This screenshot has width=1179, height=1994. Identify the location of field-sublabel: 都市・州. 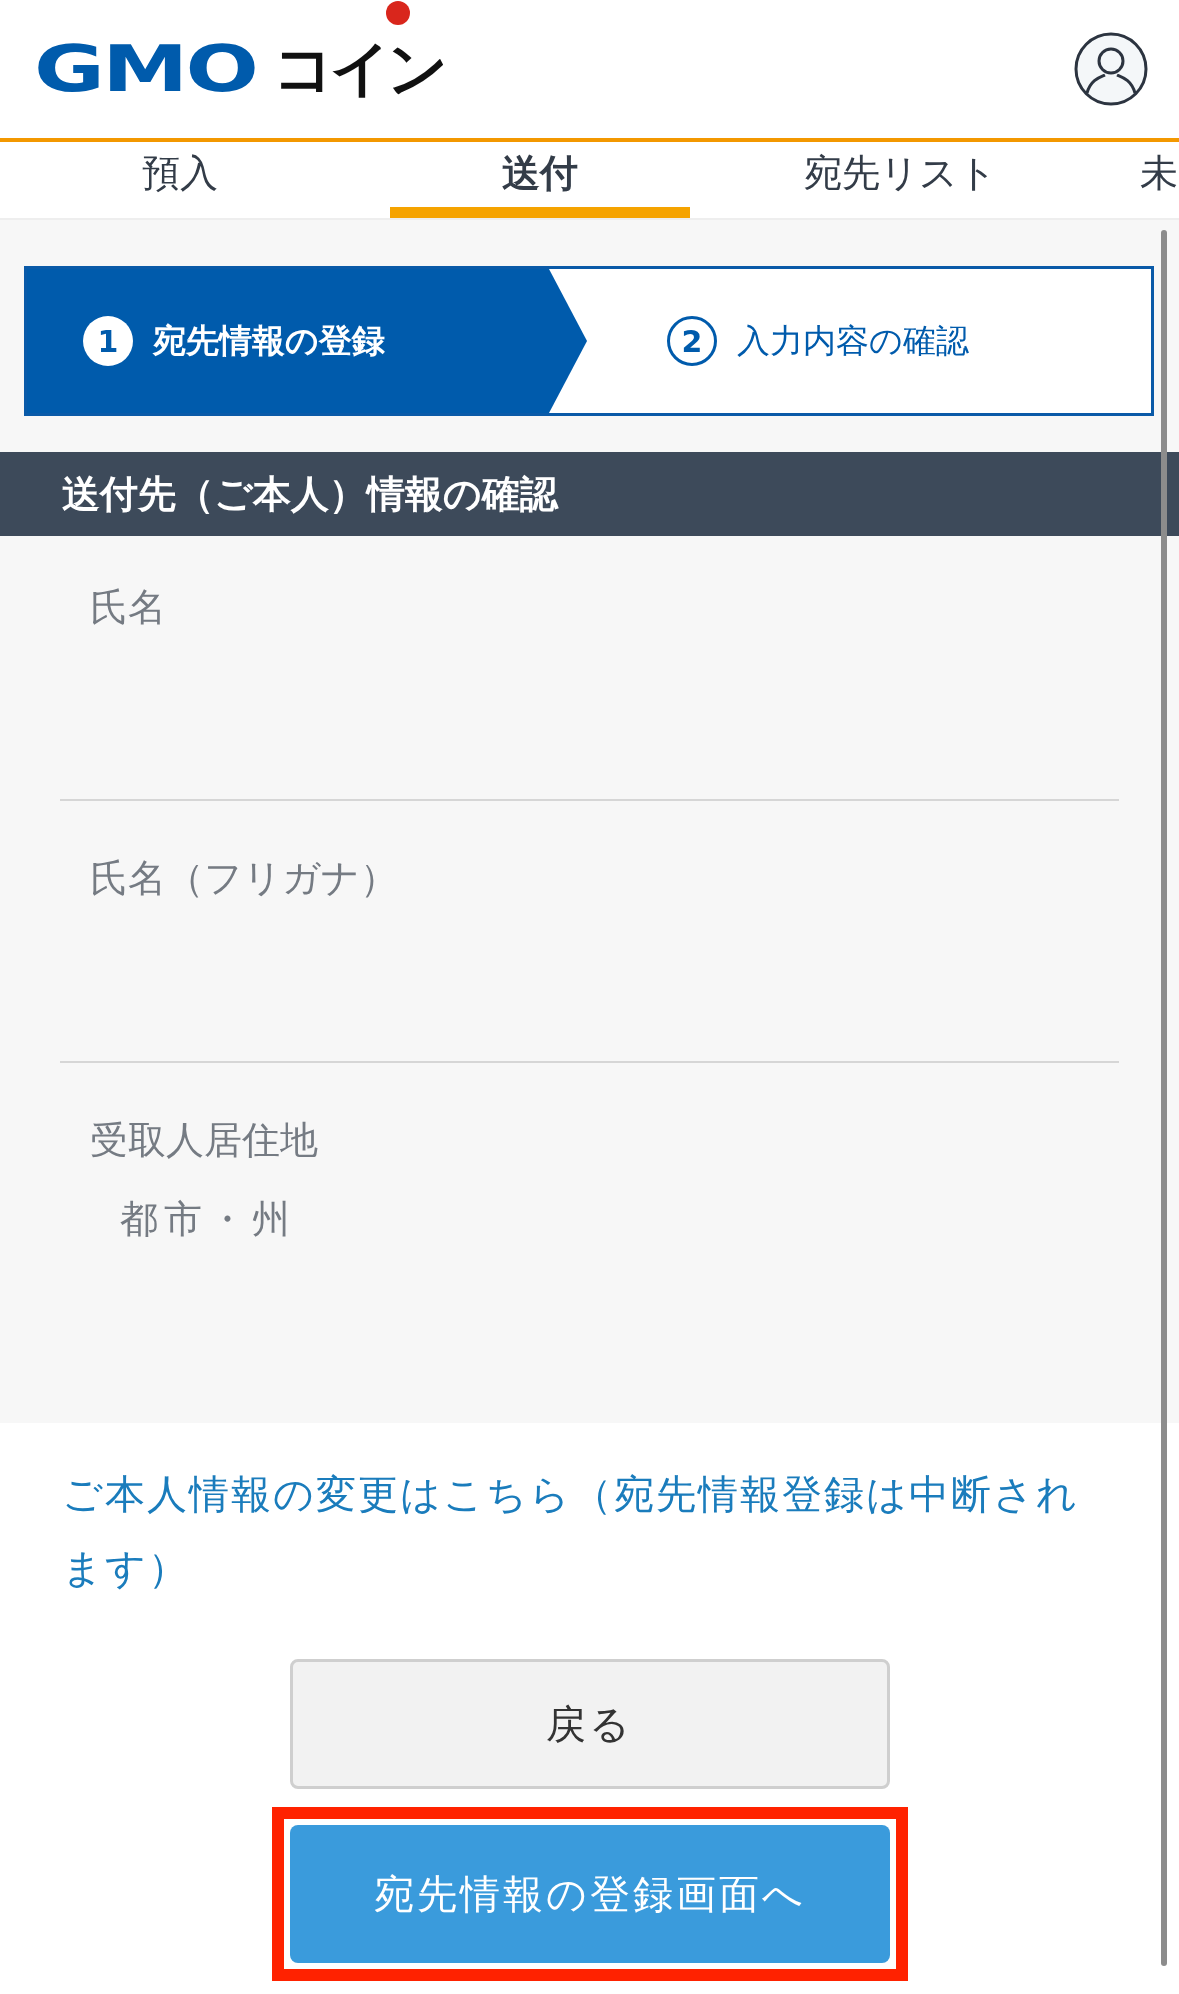
(208, 1219).